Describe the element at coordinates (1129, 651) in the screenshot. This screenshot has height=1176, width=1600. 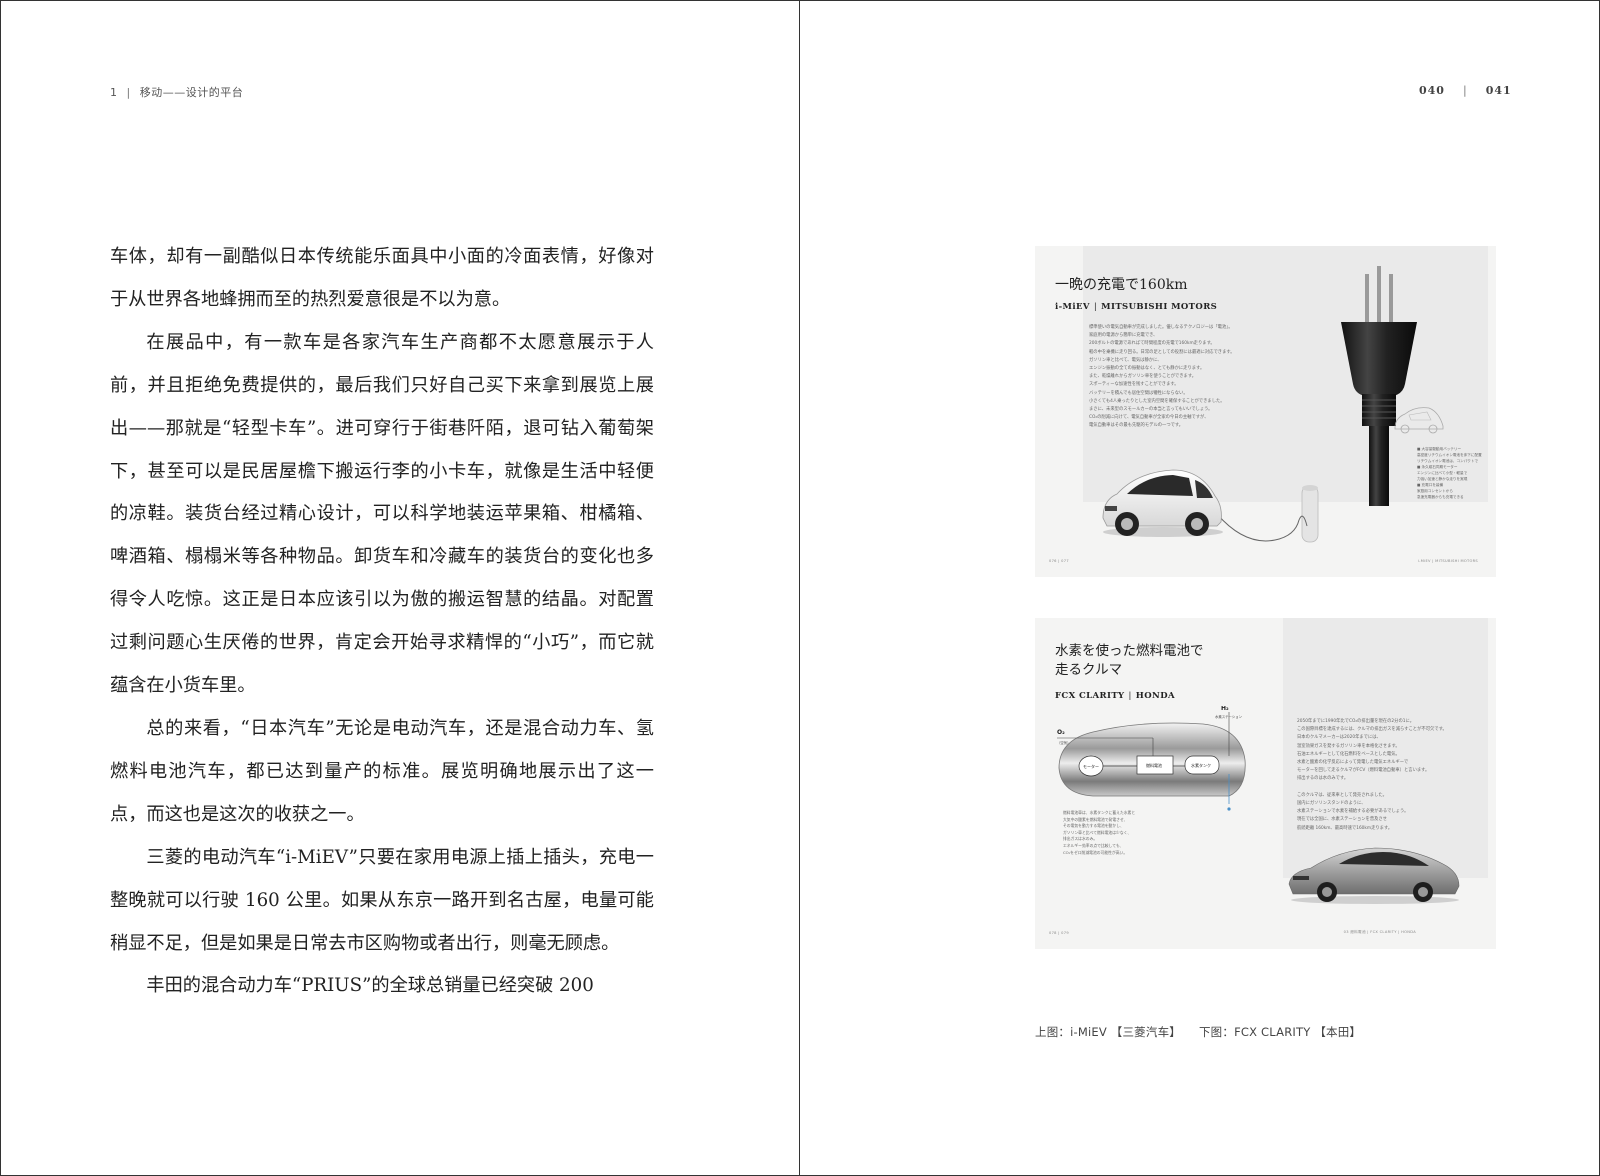
I see `figure-title-line-1: 水素を使った燃料電池で` at that location.